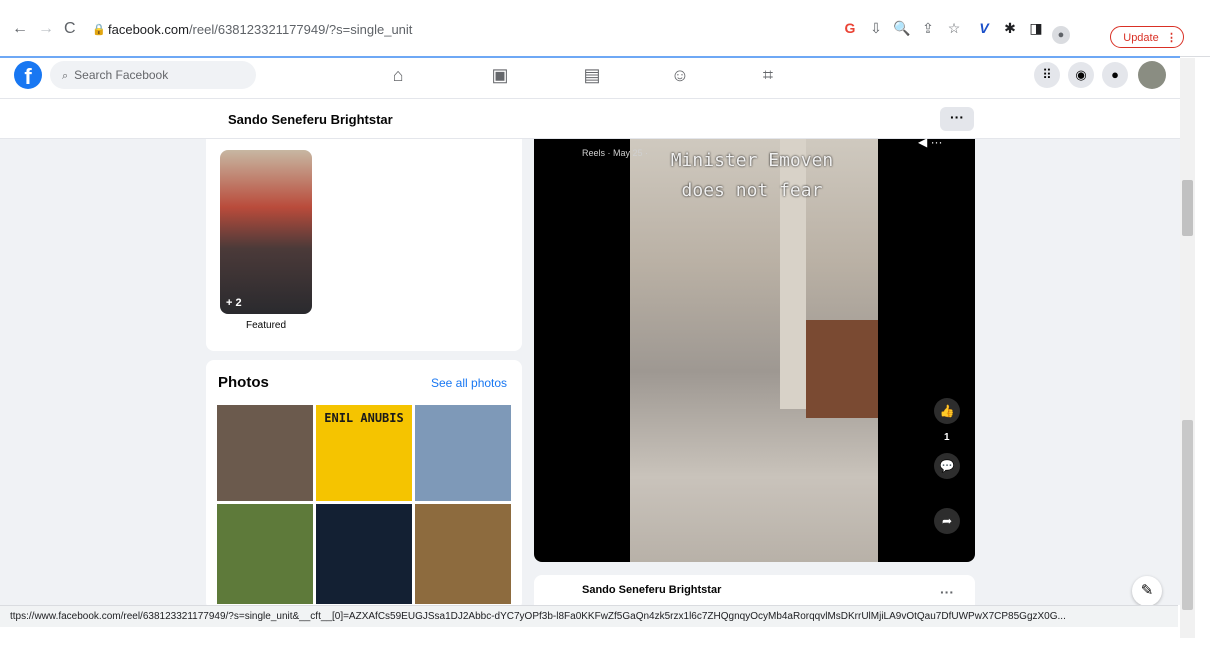 This screenshot has width=1210, height=660. What do you see at coordinates (463, 554) in the screenshot?
I see `photo-ceremony` at bounding box center [463, 554].